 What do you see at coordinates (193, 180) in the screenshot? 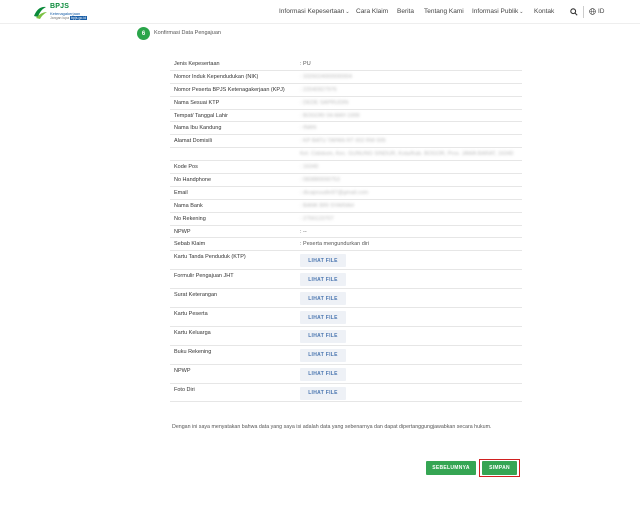
I see `row-label: No Handphone` at bounding box center [193, 180].